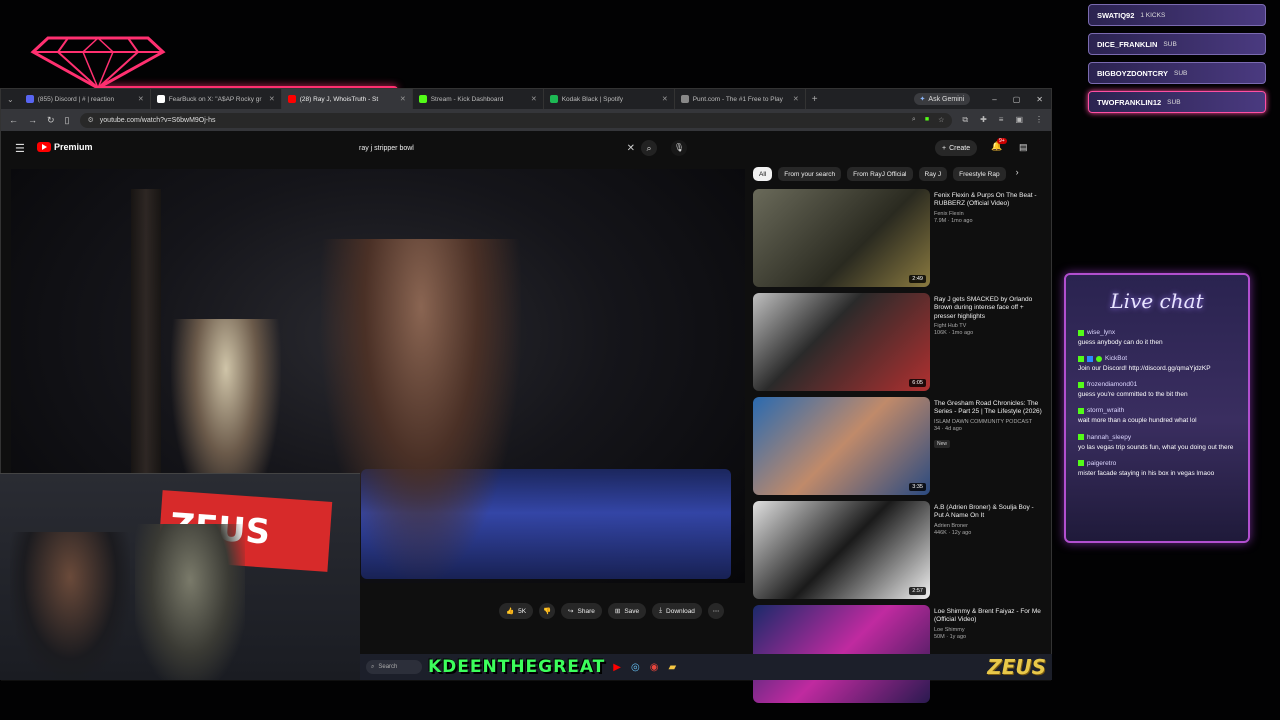 This screenshot has width=1280, height=720. What do you see at coordinates (880, 174) in the screenshot?
I see `filter-chip: From RayJ Official` at bounding box center [880, 174].